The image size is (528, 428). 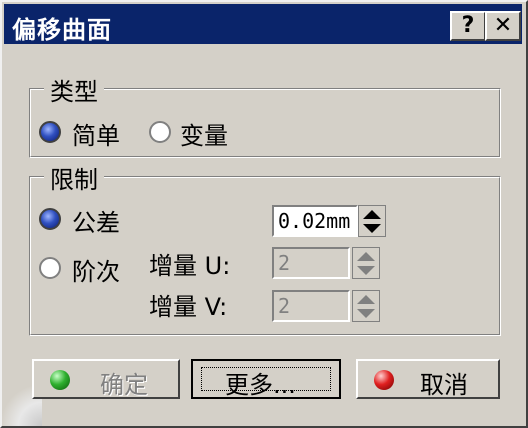 What do you see at coordinates (311, 306) in the screenshot?
I see `increment-v-field: 2` at bounding box center [311, 306].